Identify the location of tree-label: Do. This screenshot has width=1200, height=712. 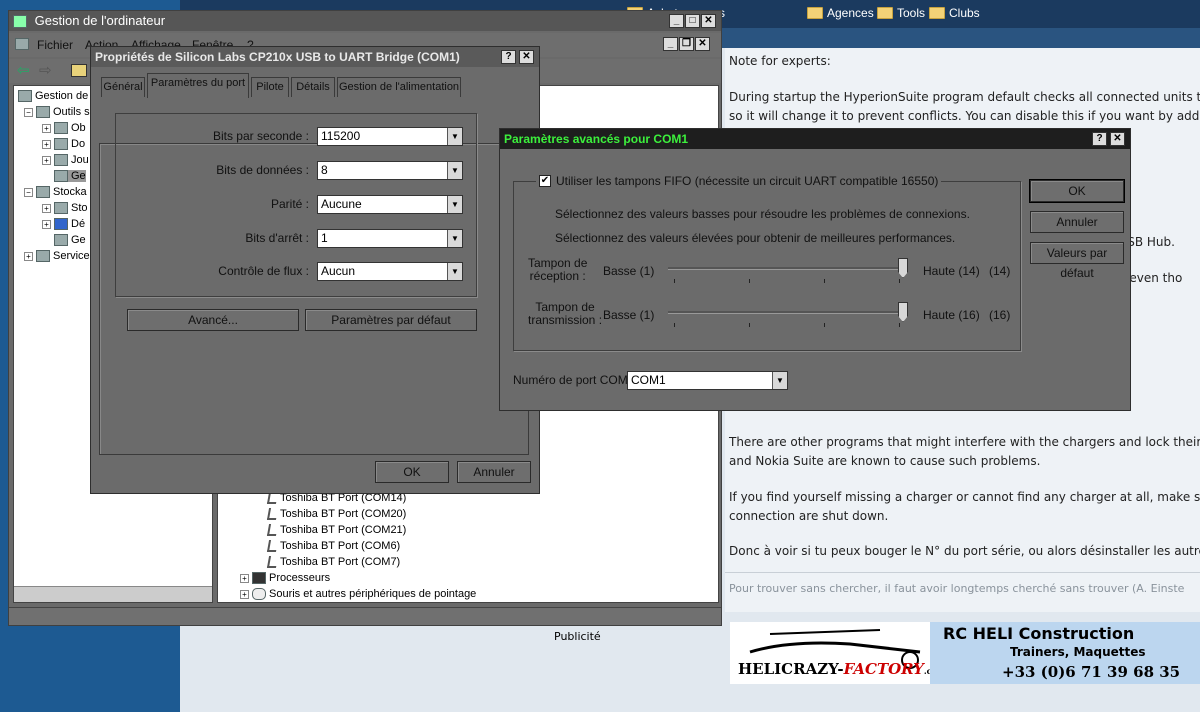
(78, 144).